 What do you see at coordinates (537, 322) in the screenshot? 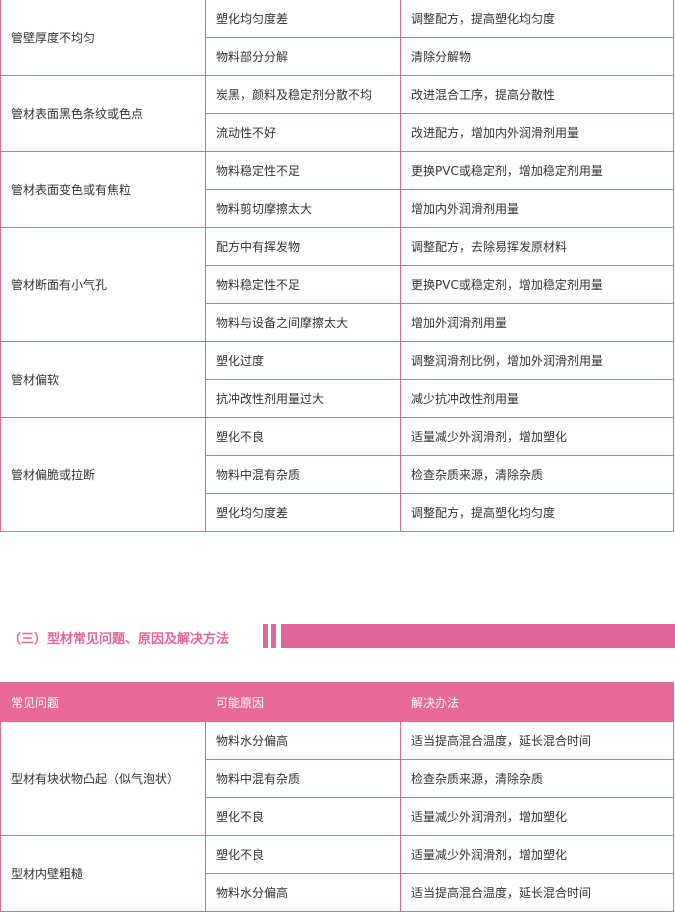
I see `solution-cell: 增加外润滑剂用量` at bounding box center [537, 322].